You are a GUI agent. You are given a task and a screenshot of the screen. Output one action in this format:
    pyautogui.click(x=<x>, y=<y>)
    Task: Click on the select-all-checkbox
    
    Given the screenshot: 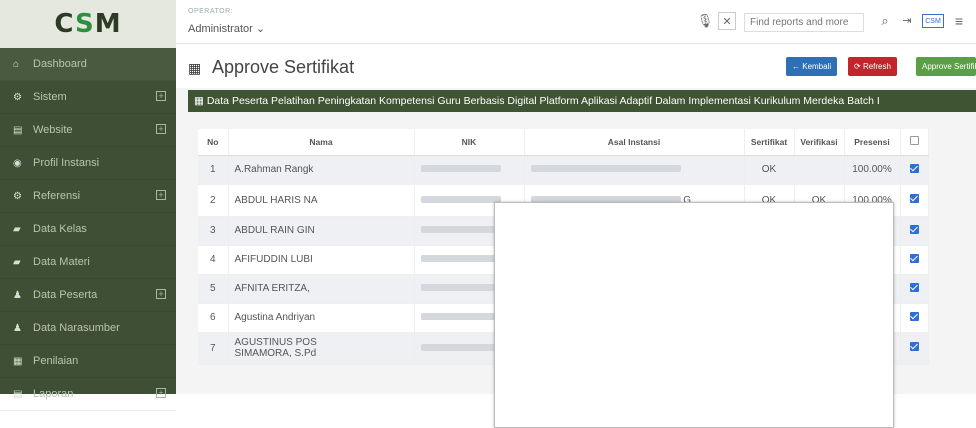 What is the action you would take?
    pyautogui.click(x=914, y=141)
    